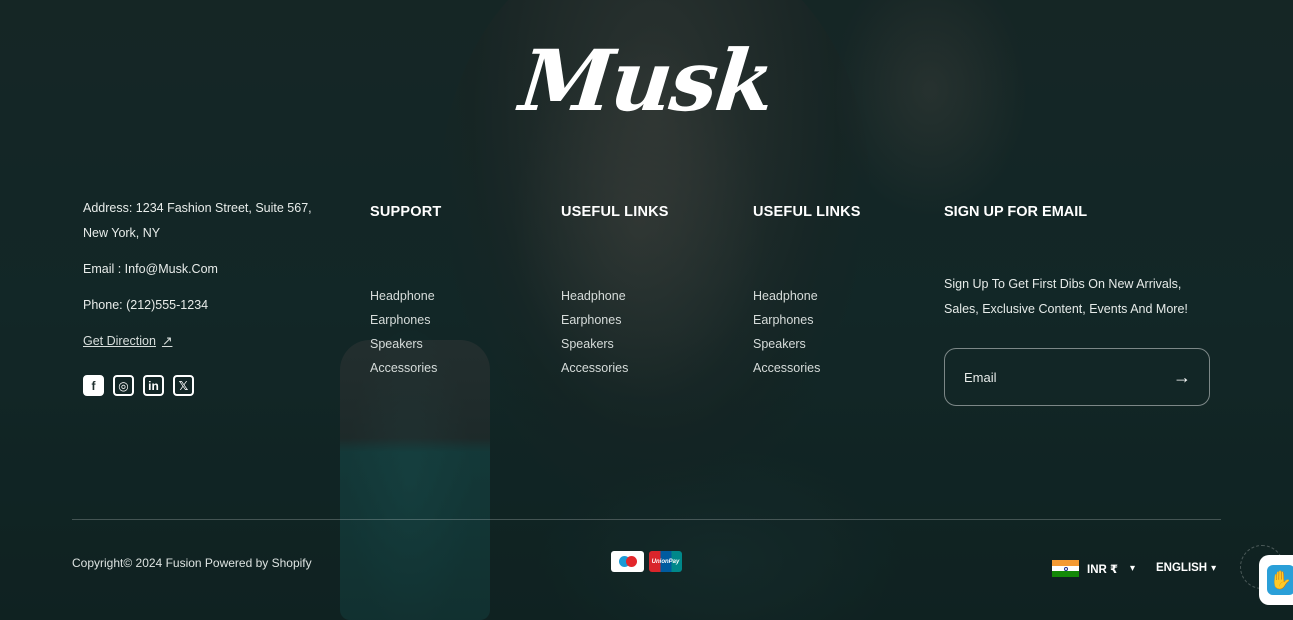  Describe the element at coordinates (123, 385) in the screenshot. I see `instagram-icon: ◎` at that location.